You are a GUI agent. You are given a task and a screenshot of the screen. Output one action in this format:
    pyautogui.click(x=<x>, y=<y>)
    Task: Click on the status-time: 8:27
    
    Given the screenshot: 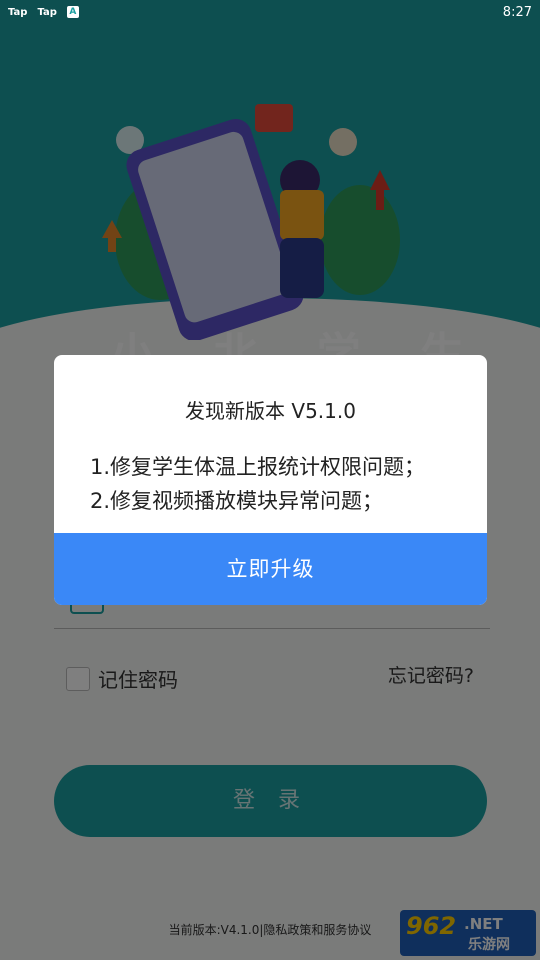 What is the action you would take?
    pyautogui.click(x=517, y=12)
    